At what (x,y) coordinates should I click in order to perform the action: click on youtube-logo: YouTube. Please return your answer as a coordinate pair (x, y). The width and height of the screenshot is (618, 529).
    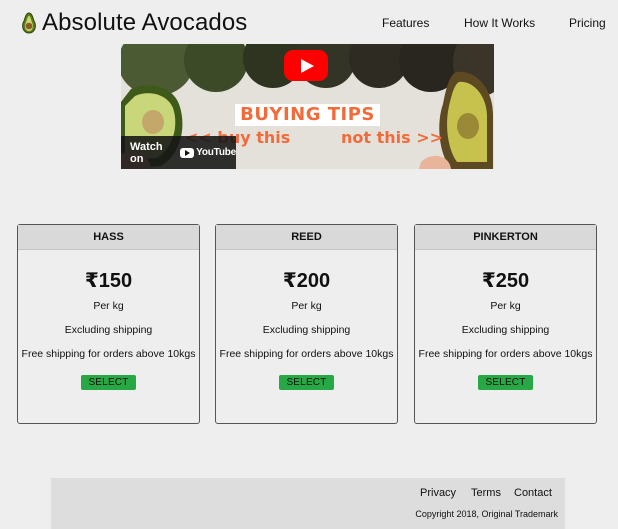
    Looking at the image, I should click on (208, 152).